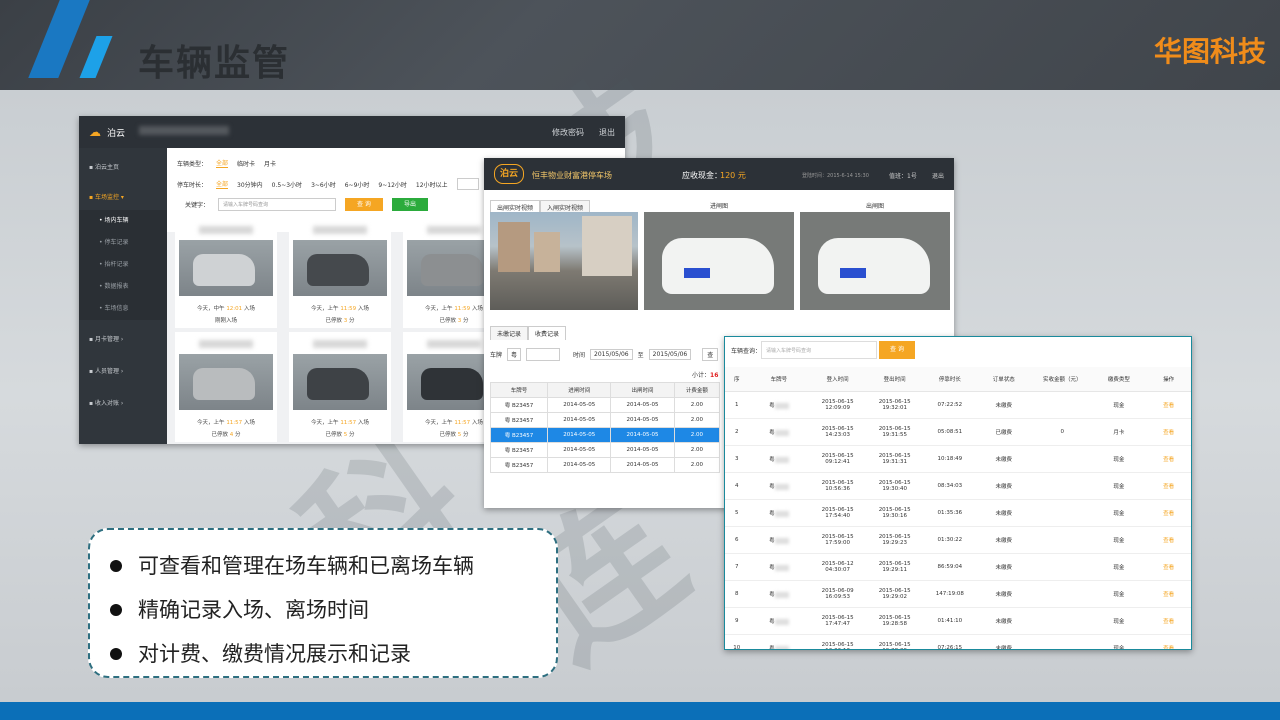  I want to click on table-cell: 现金, so click(1119, 567).